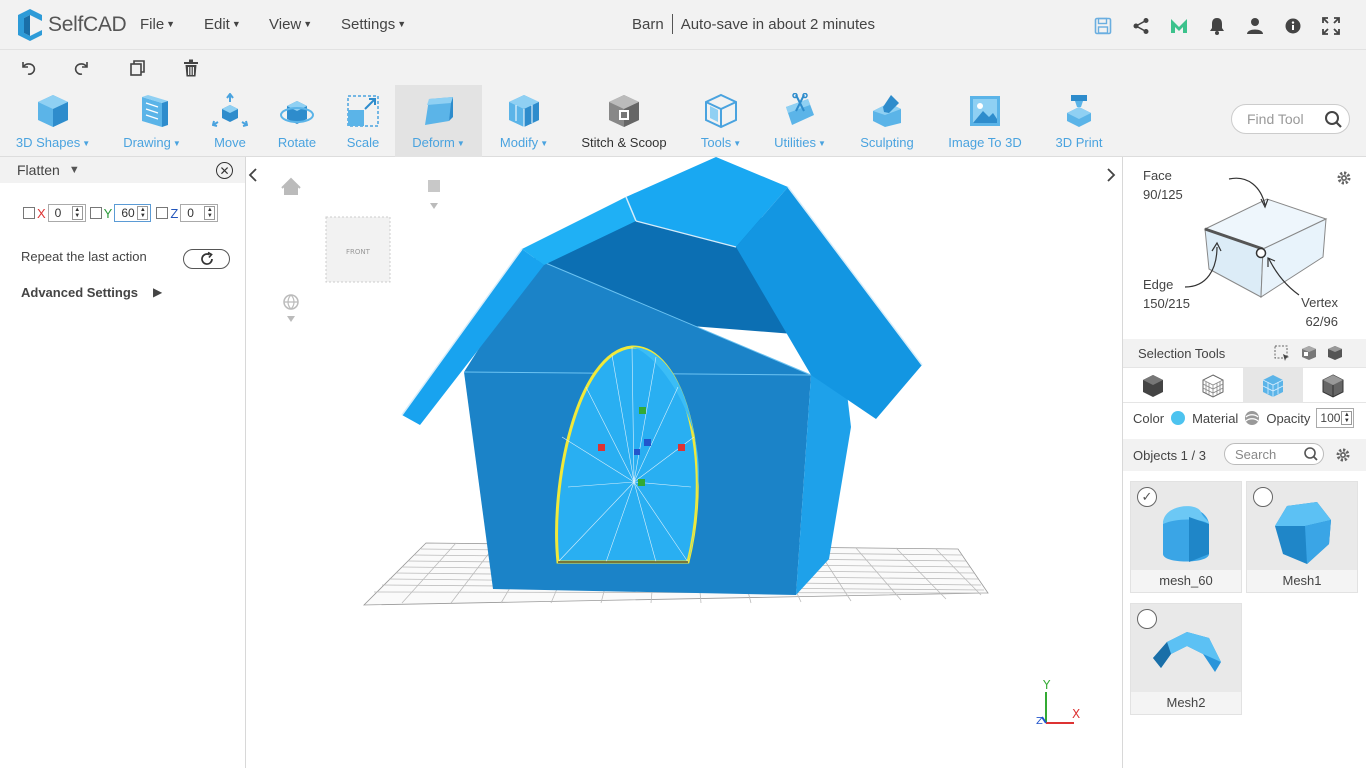  I want to click on tool-tools-label: Tools ▼, so click(721, 142).